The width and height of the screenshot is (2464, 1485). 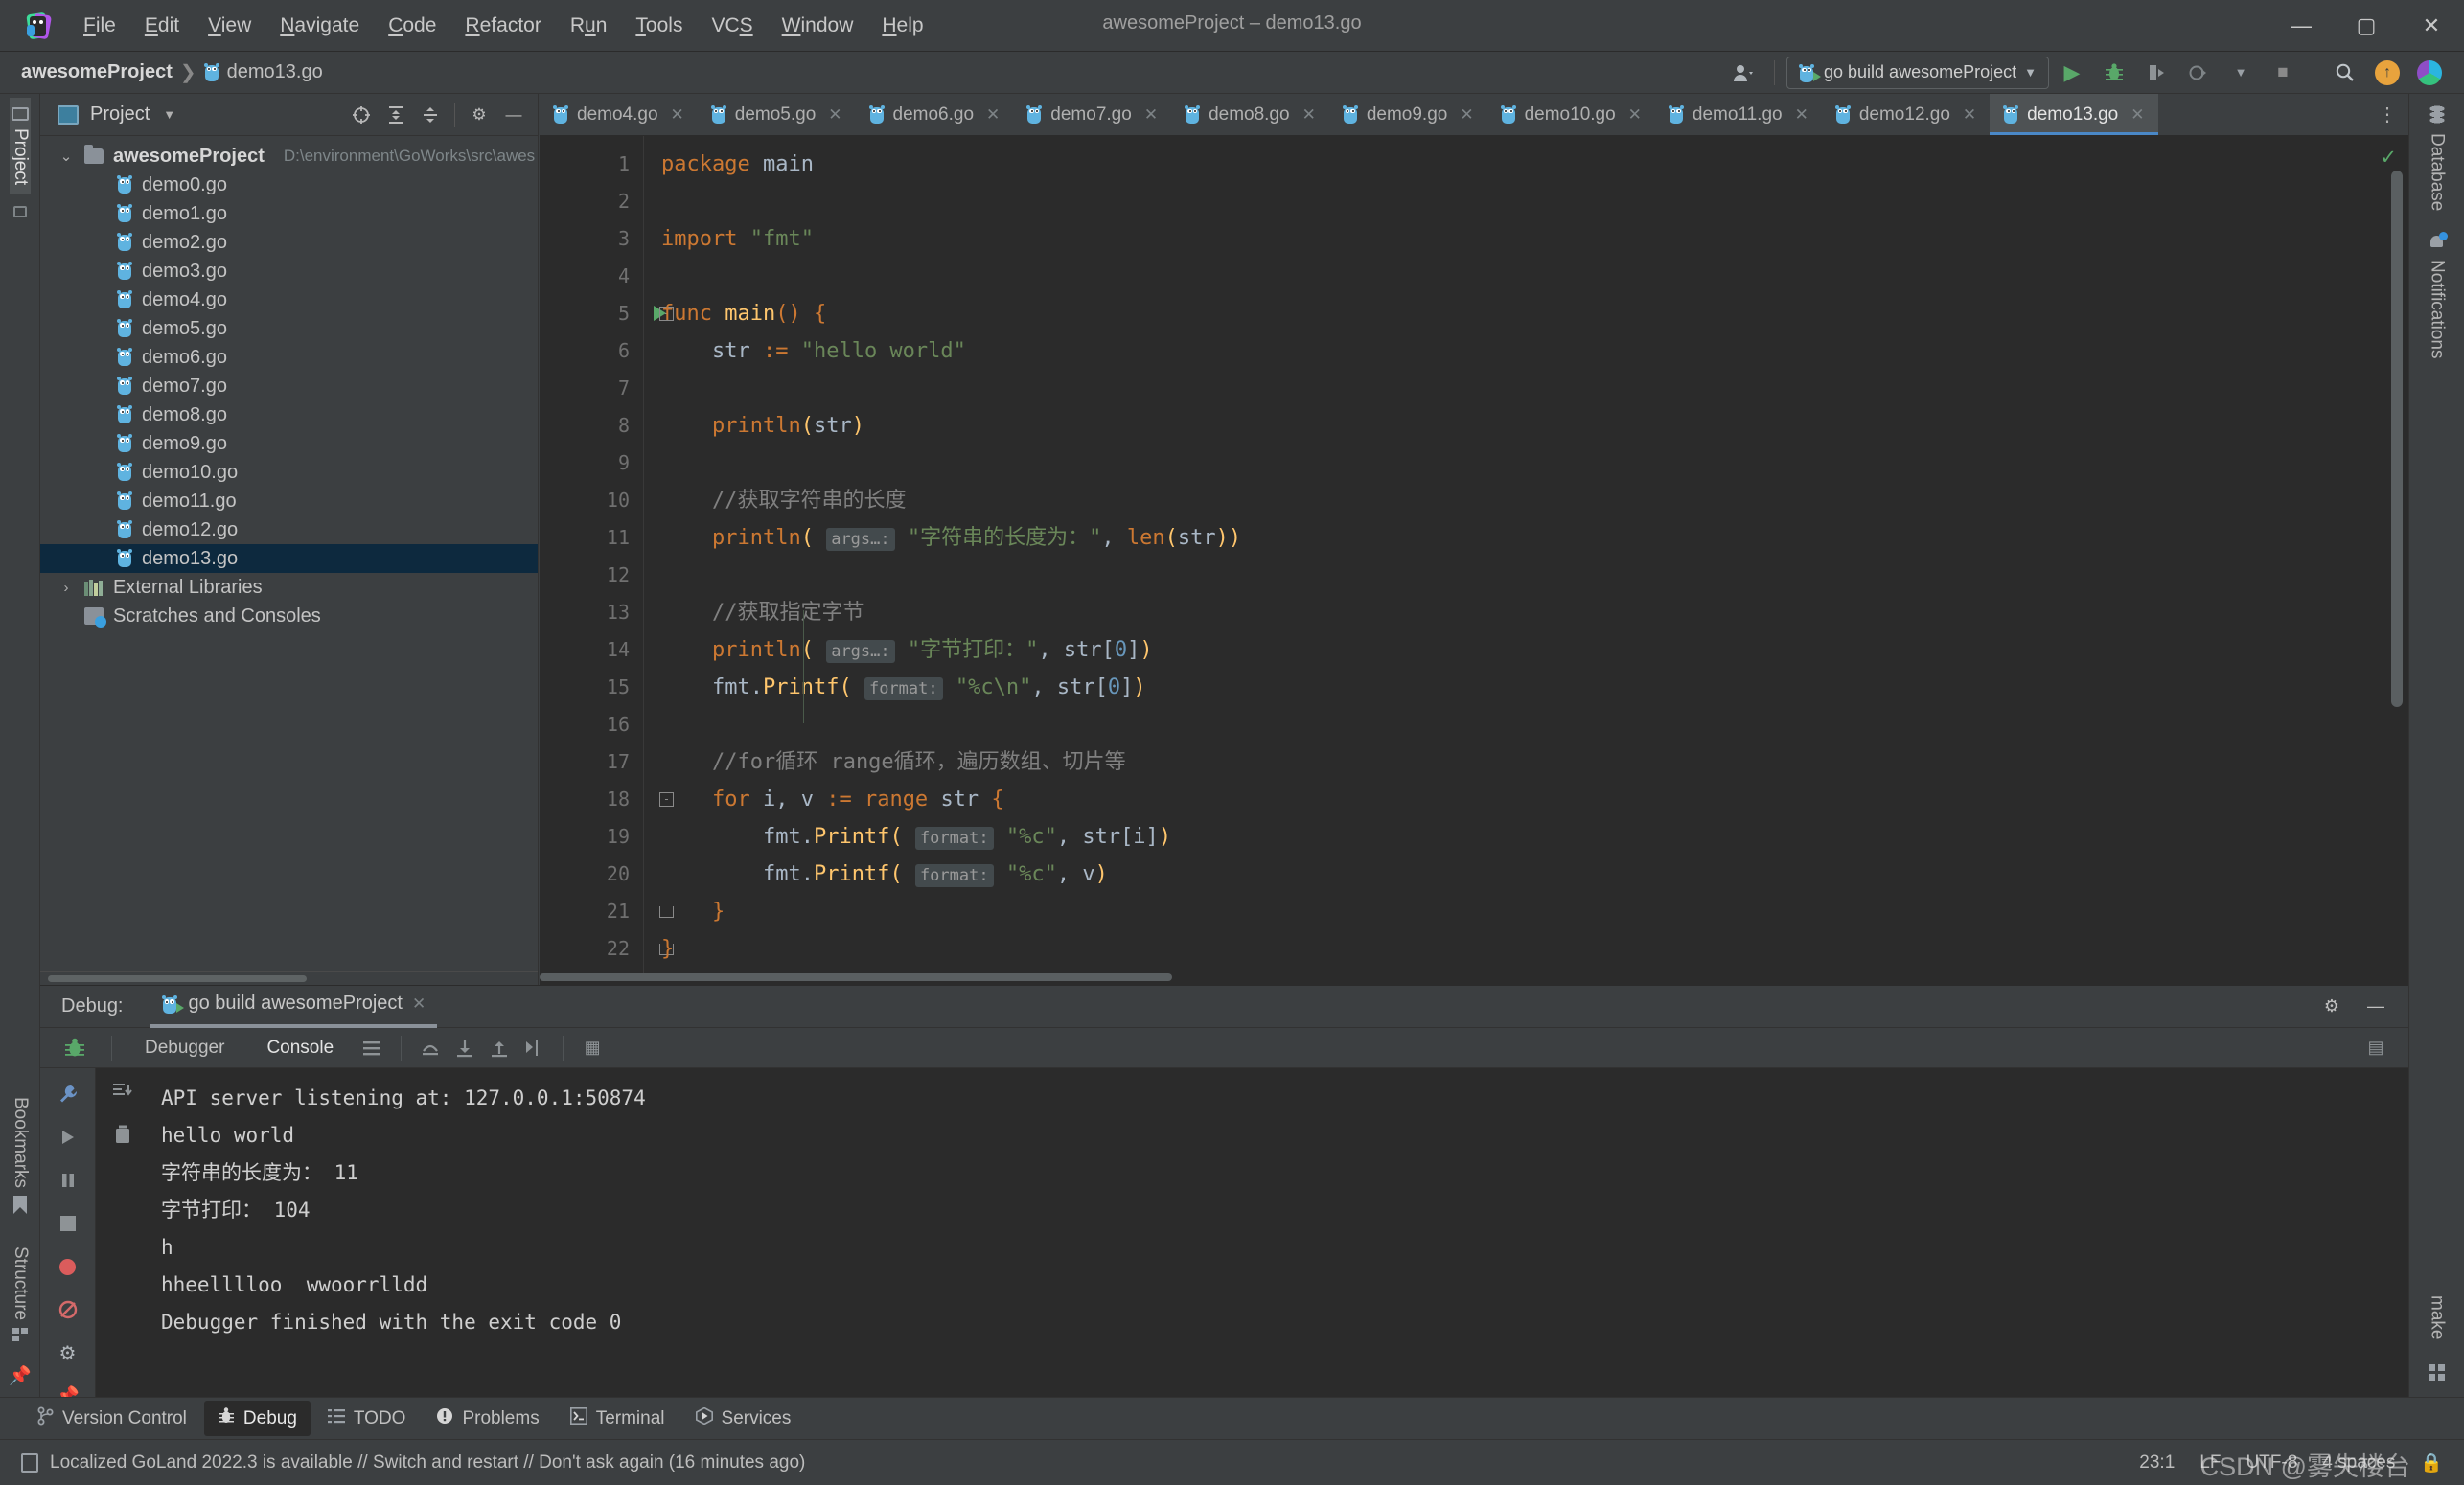 I want to click on code-line: println(str), so click(x=1513, y=426).